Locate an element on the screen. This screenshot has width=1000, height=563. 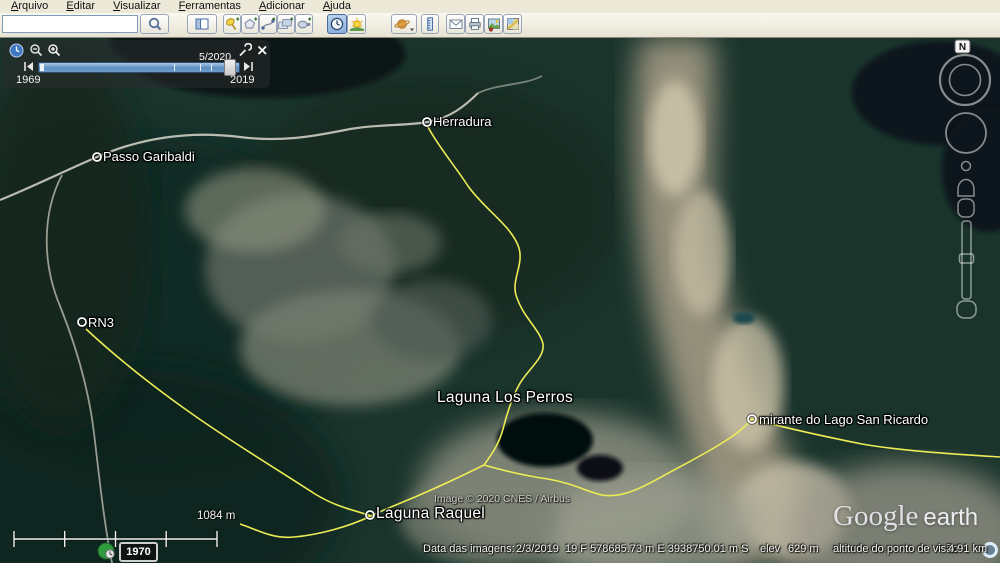
add-placemark-button is located at coordinates (232, 24).